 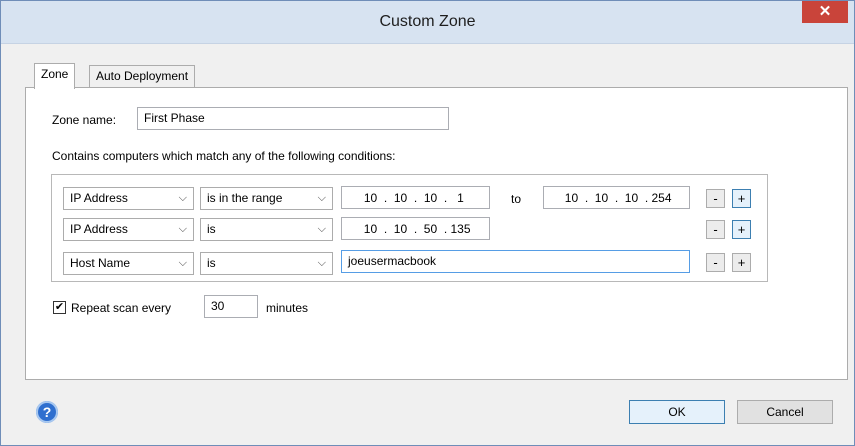 I want to click on ip-octet: 1, so click(x=460, y=197).